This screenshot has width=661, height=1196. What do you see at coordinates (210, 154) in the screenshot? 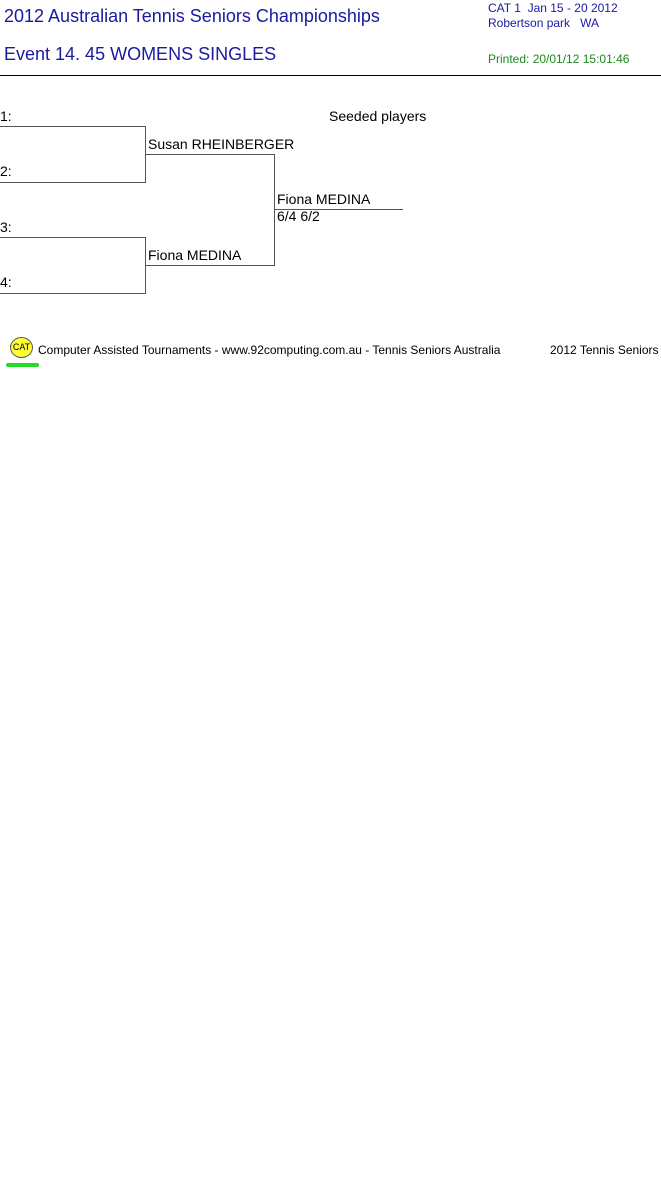
I see `bracket-line-round2-top` at bounding box center [210, 154].